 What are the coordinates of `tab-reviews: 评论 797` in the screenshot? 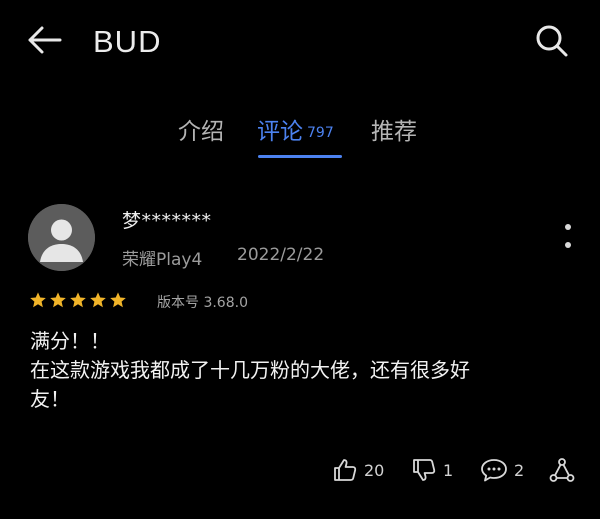 It's located at (295, 132).